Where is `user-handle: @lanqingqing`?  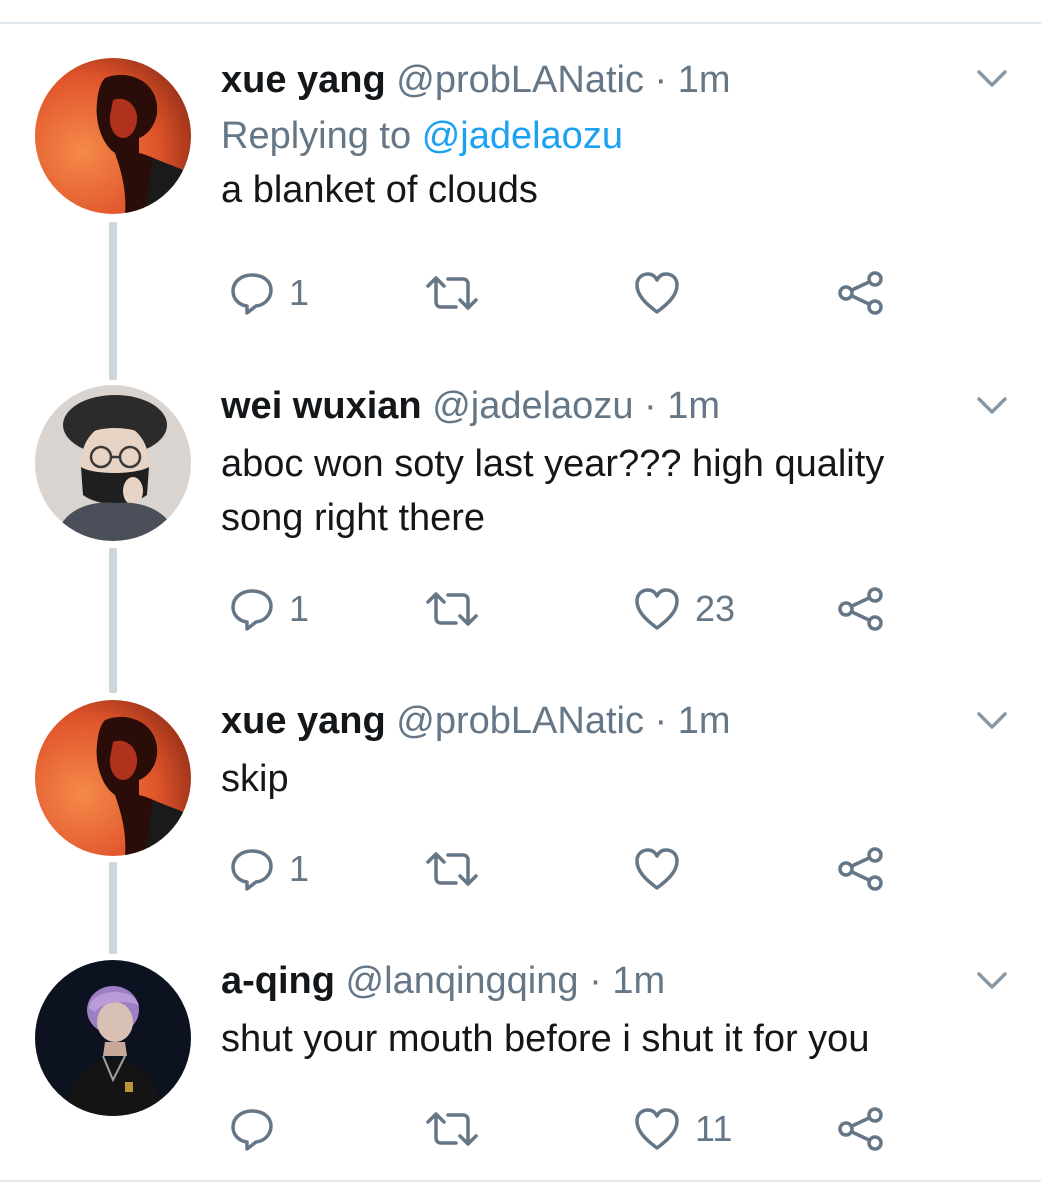
user-handle: @lanqingqing is located at coordinates (462, 981).